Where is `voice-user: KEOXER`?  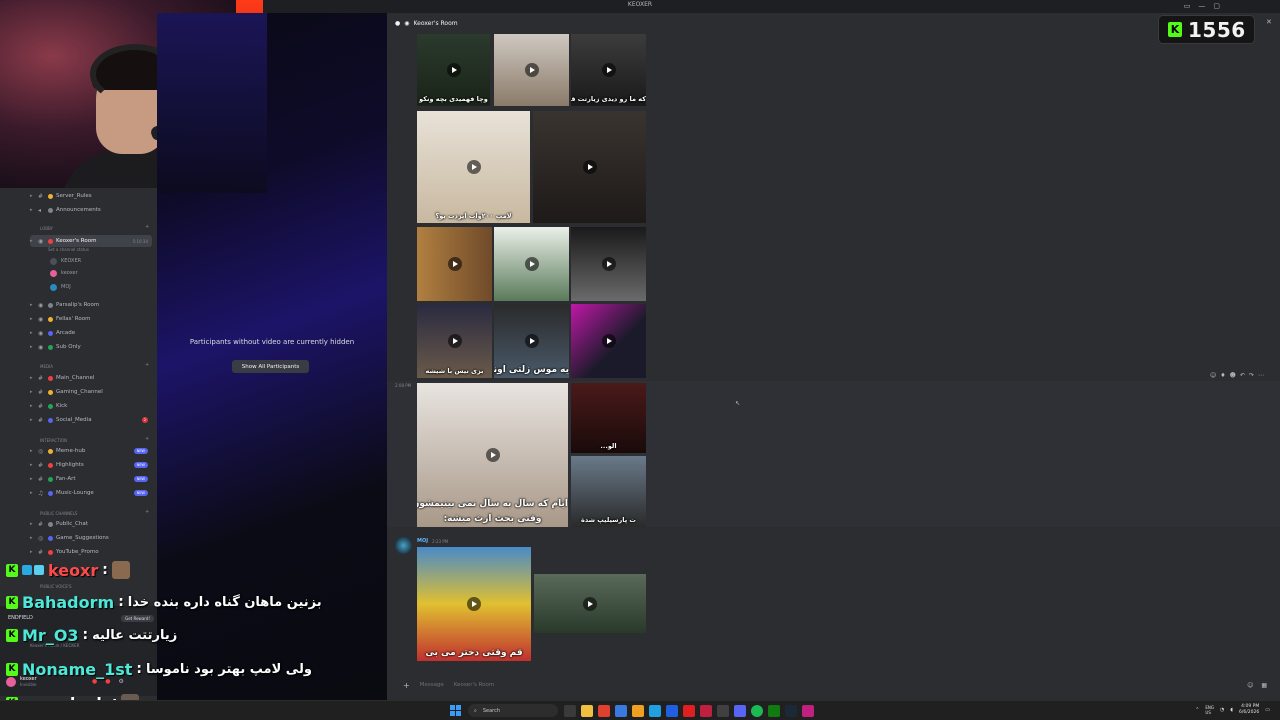
voice-user: KEOXER is located at coordinates (65, 261).